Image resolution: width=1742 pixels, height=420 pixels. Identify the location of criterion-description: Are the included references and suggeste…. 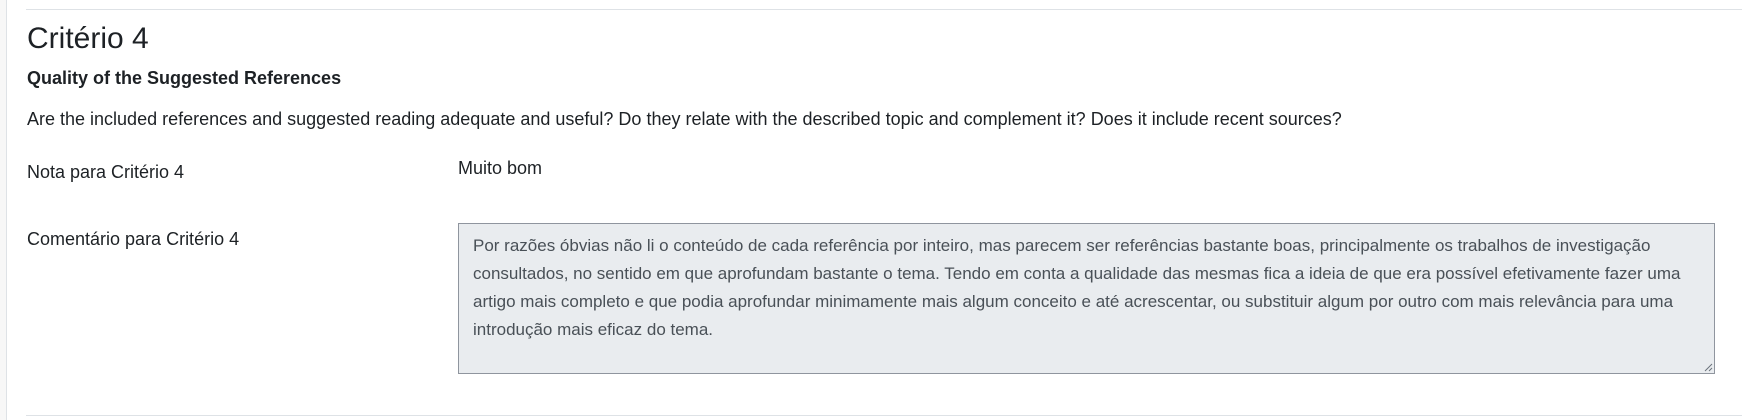
(684, 119).